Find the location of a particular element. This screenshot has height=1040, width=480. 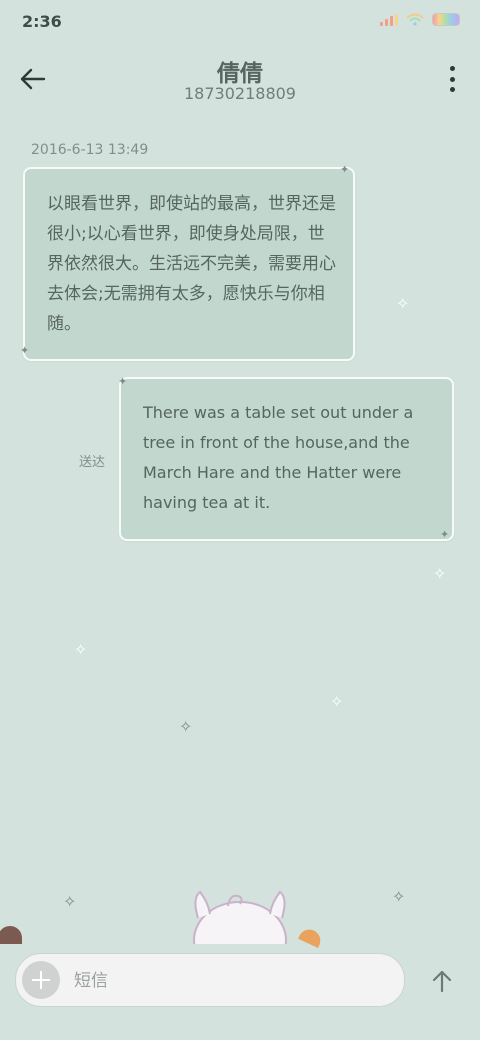

conversation-header: 倩倩 18730218809 is located at coordinates (240, 79).